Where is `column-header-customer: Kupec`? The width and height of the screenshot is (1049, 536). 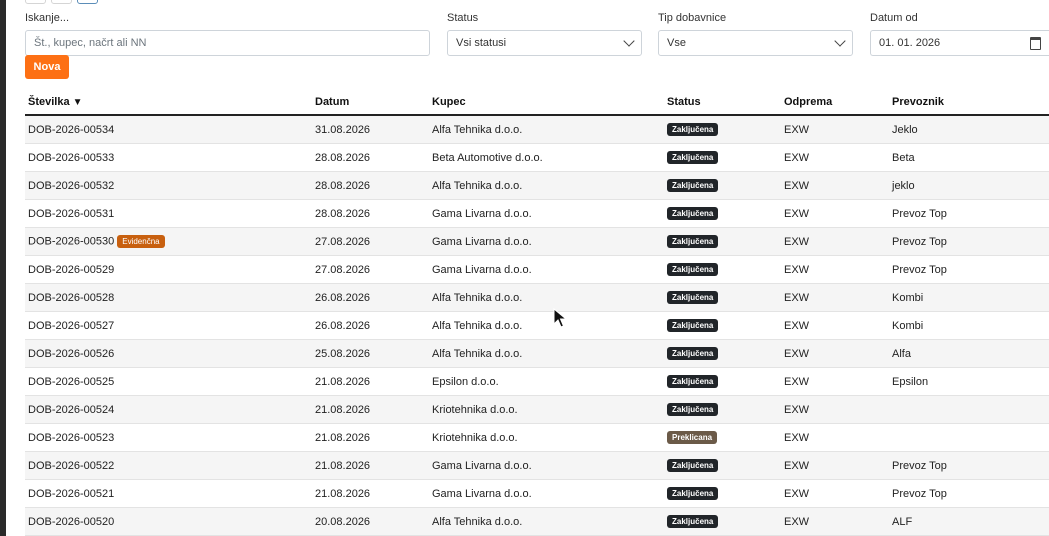 column-header-customer: Kupec is located at coordinates (546, 103).